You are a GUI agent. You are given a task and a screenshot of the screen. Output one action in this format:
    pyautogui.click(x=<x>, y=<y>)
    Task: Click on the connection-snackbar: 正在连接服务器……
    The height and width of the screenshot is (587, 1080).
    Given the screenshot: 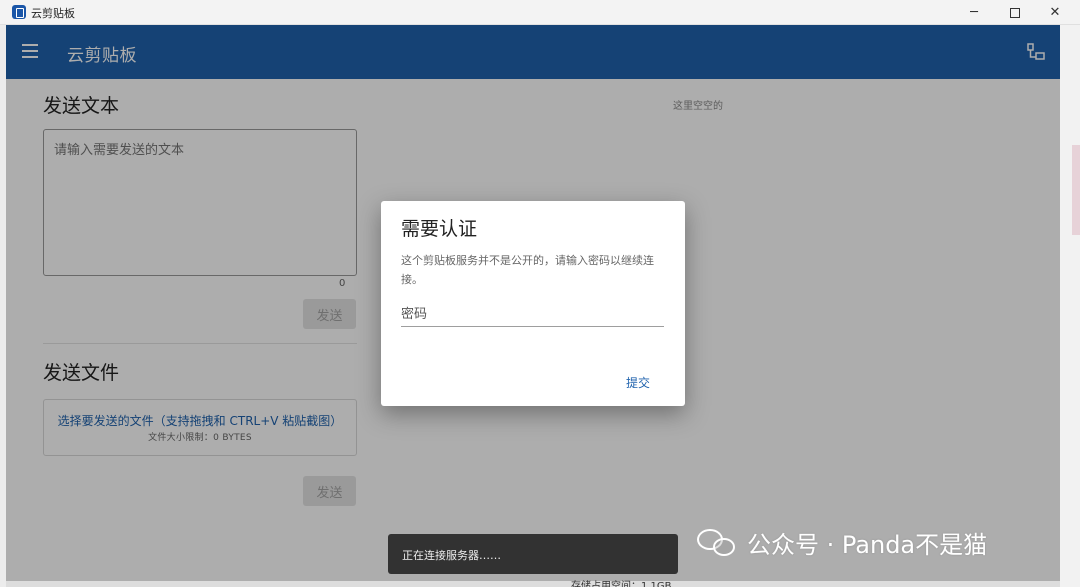 What is the action you would take?
    pyautogui.click(x=533, y=554)
    